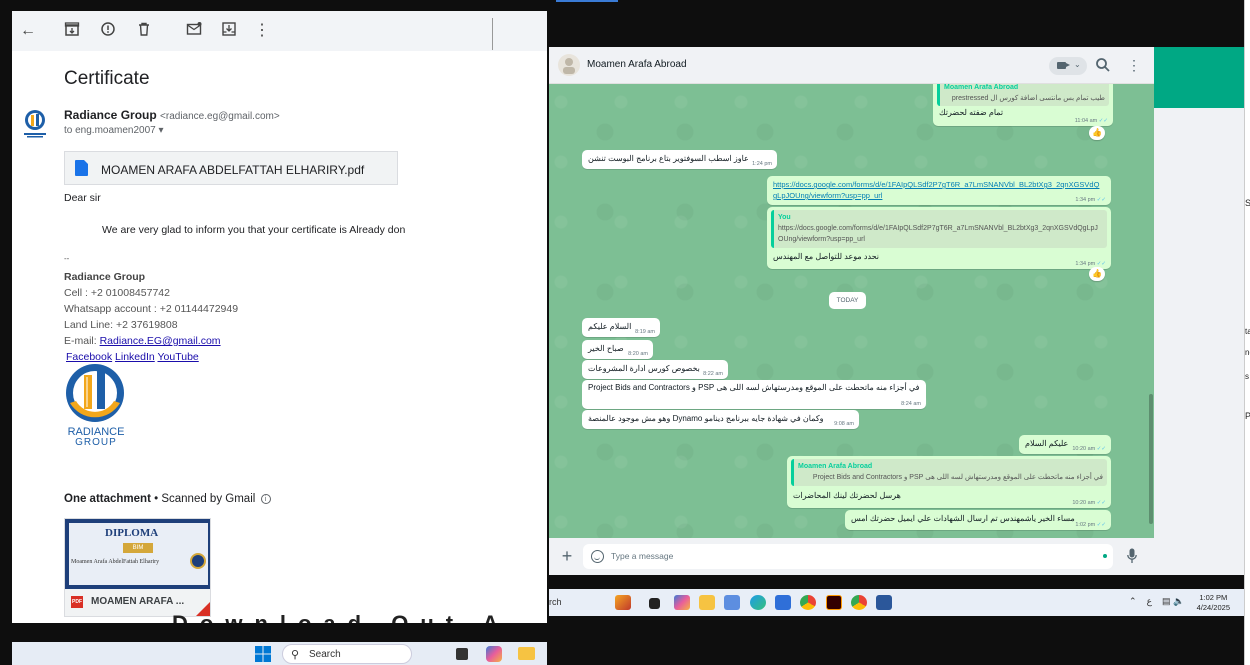 The width and height of the screenshot is (1250, 665). What do you see at coordinates (347, 654) in the screenshot?
I see `taskbar-search-box: ⚲ Search` at bounding box center [347, 654].